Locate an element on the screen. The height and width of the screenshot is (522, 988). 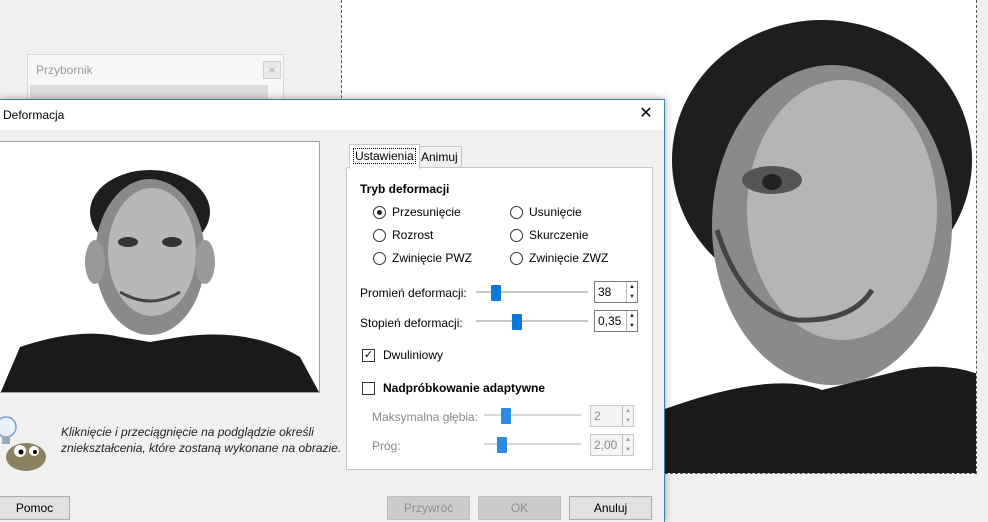
cancel-button: Anuluj is located at coordinates (610, 508).